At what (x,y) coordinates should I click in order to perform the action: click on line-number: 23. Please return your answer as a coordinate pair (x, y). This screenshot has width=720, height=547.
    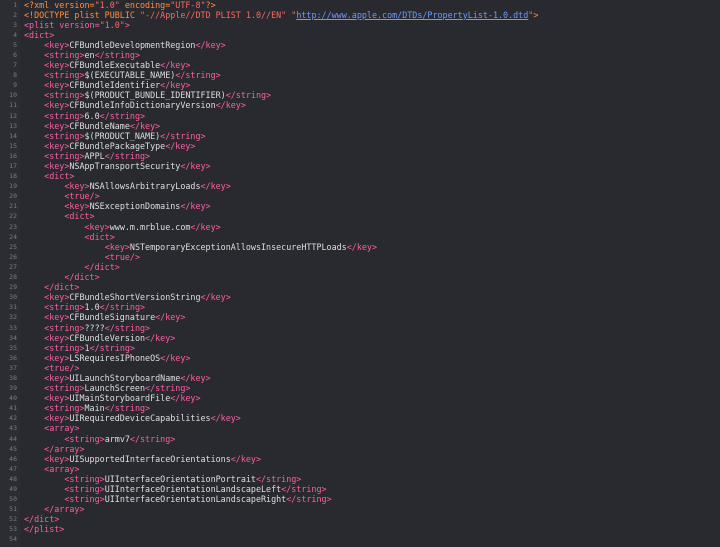
    Looking at the image, I should click on (13, 226).